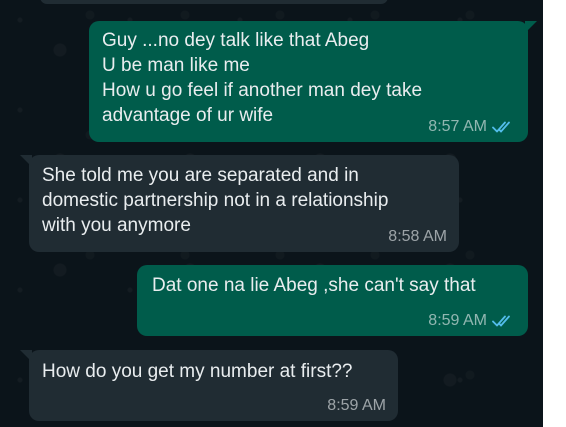  What do you see at coordinates (314, 285) in the screenshot?
I see `message-text: Dat one na lie Abeg ,she can't say that` at bounding box center [314, 285].